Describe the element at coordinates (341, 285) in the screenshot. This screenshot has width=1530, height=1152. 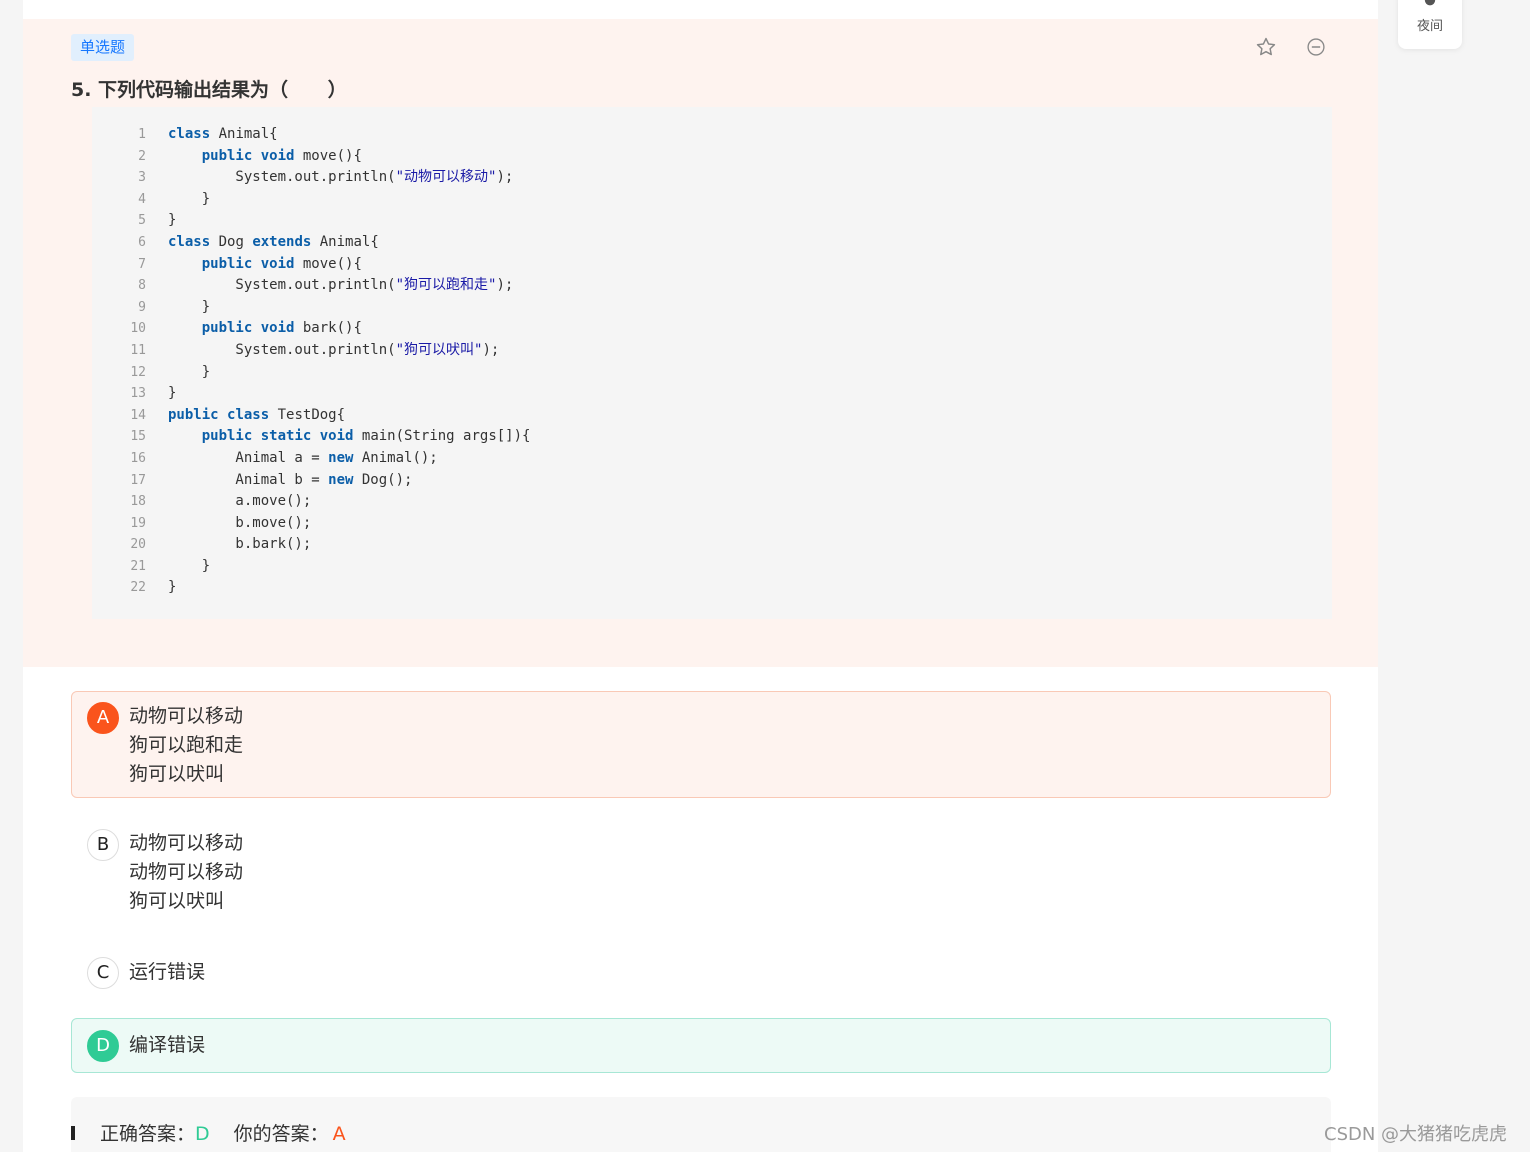
I see `code-text: System.out.println("狗可以跑和走");` at that location.